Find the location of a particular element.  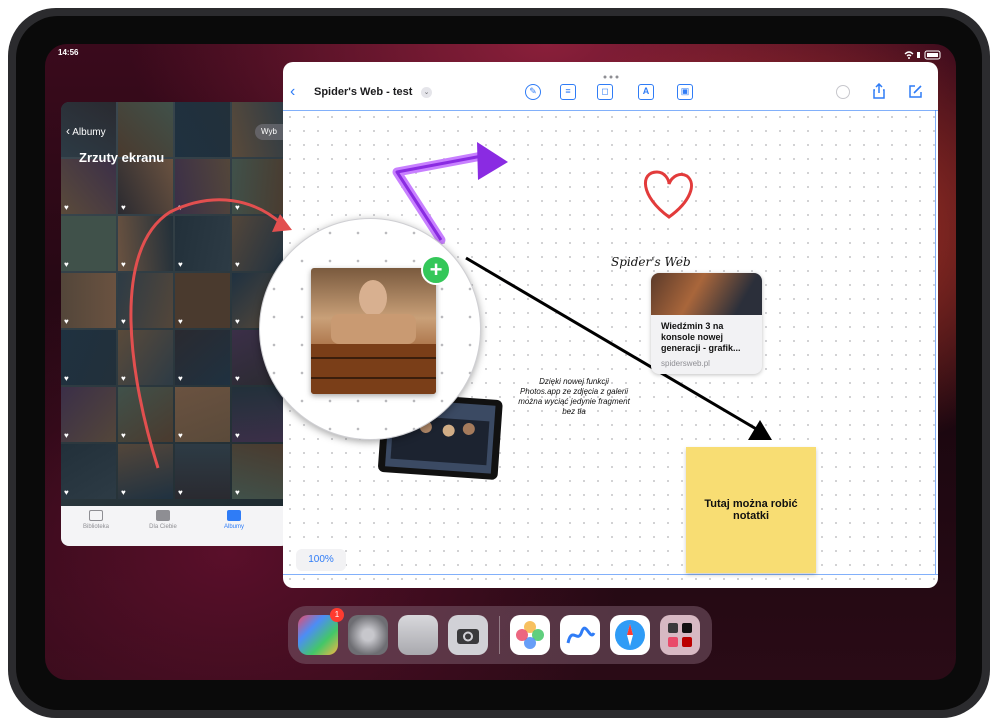

app-folder-icon is located at coordinates (680, 635).